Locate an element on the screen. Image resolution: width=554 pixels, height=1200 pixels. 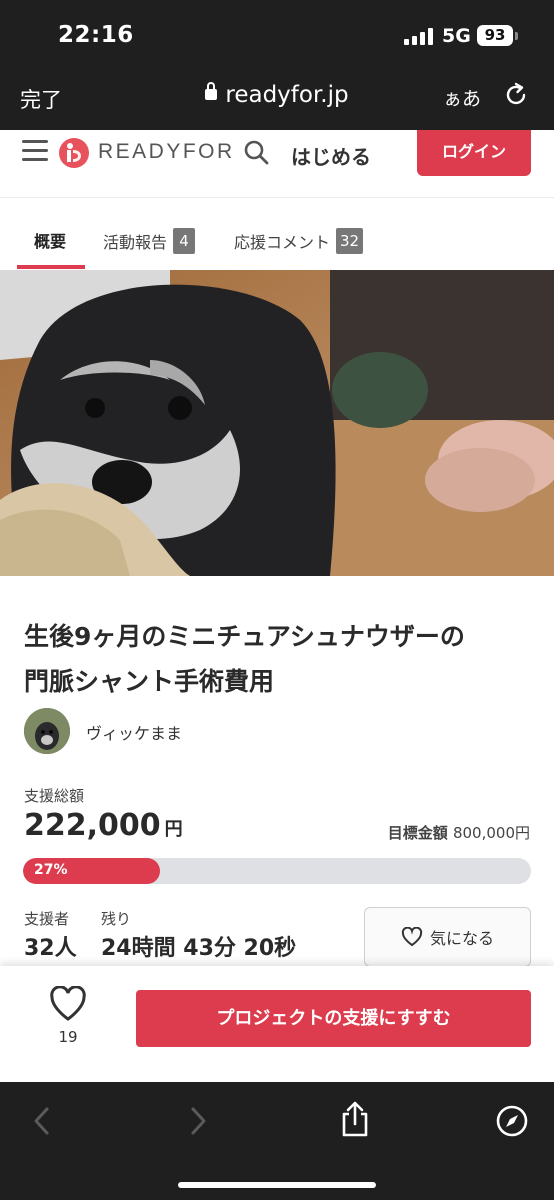
supporters-label: 支援者 is located at coordinates (47, 919).